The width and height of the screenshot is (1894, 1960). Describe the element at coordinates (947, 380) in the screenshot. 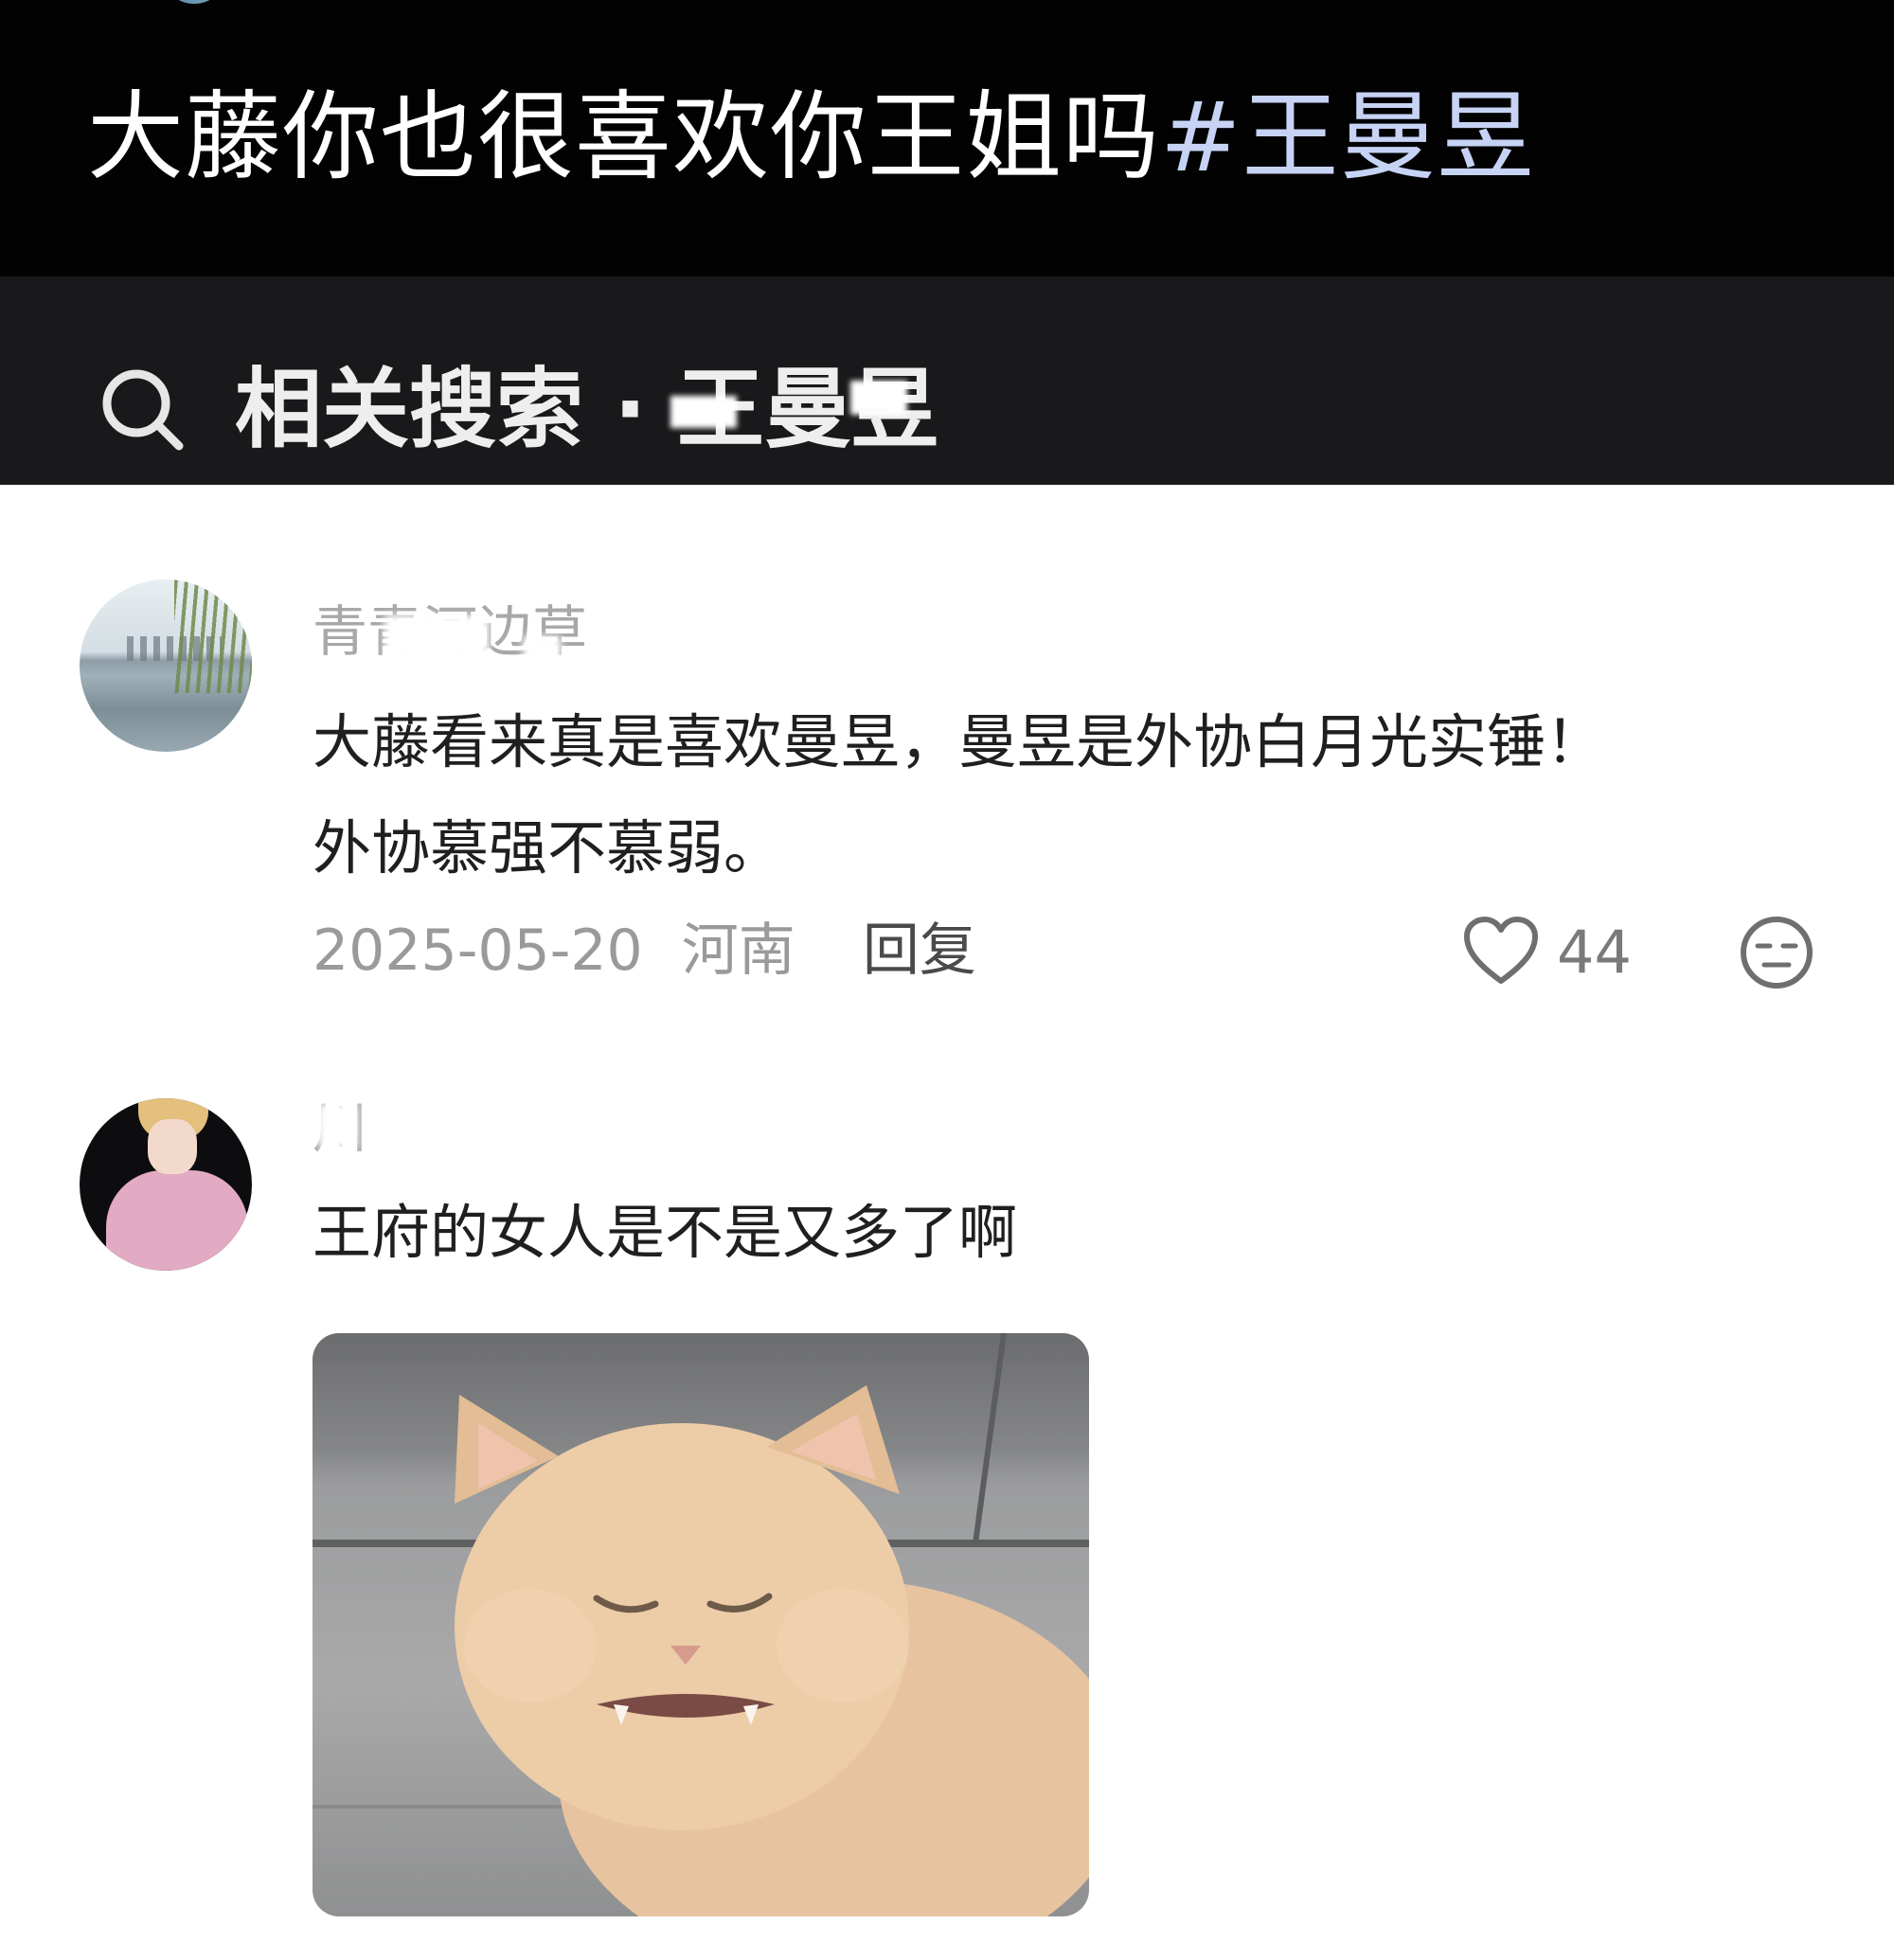

I see `related-search-bar: 相关搜索 · 王曼昱` at that location.